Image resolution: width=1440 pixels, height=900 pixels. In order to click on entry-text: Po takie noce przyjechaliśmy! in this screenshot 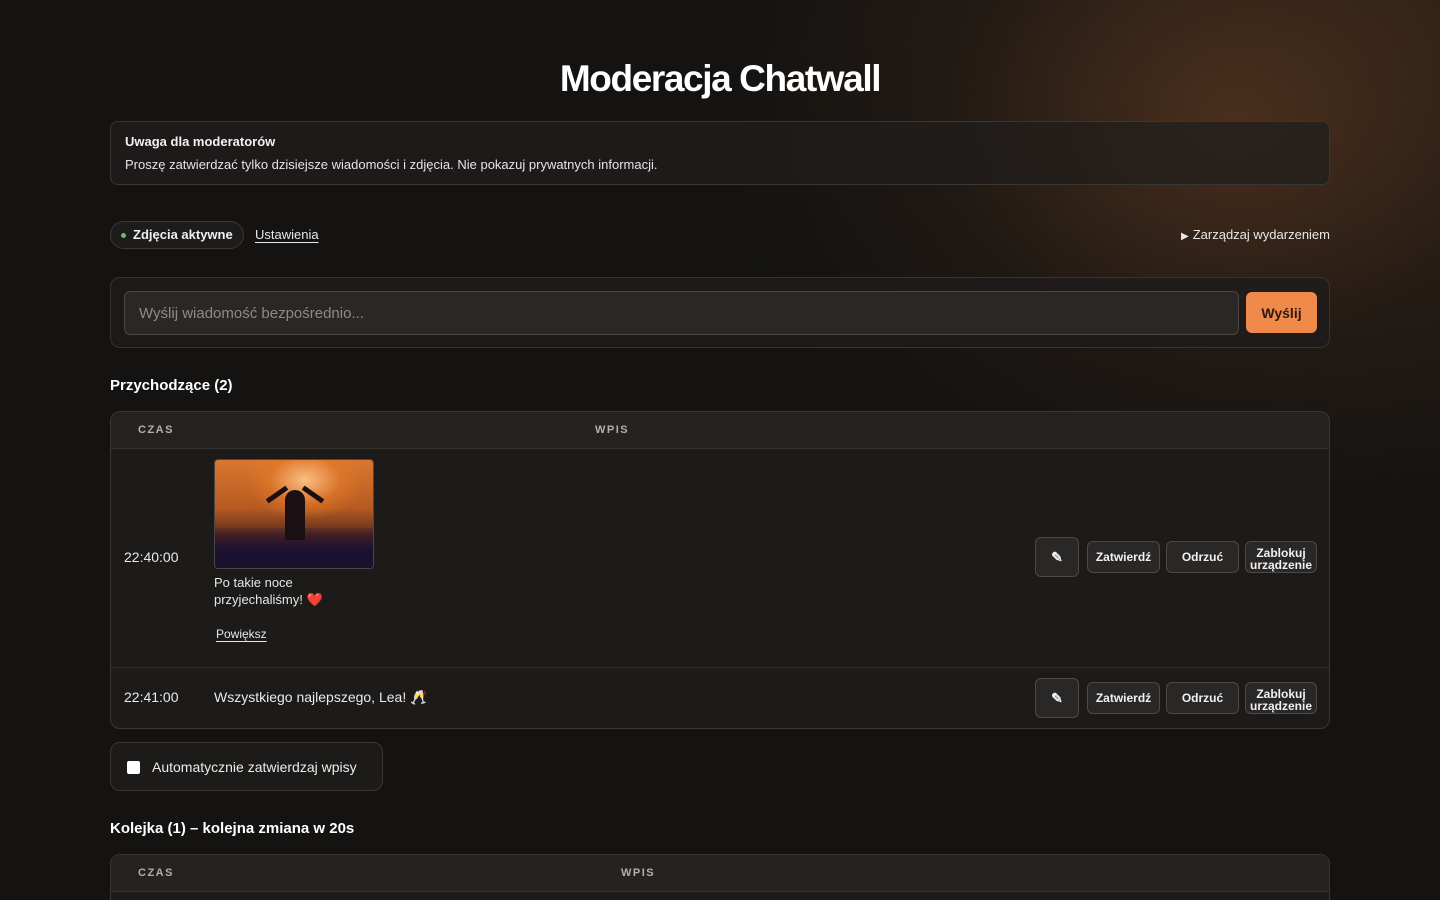, I will do `click(258, 591)`.